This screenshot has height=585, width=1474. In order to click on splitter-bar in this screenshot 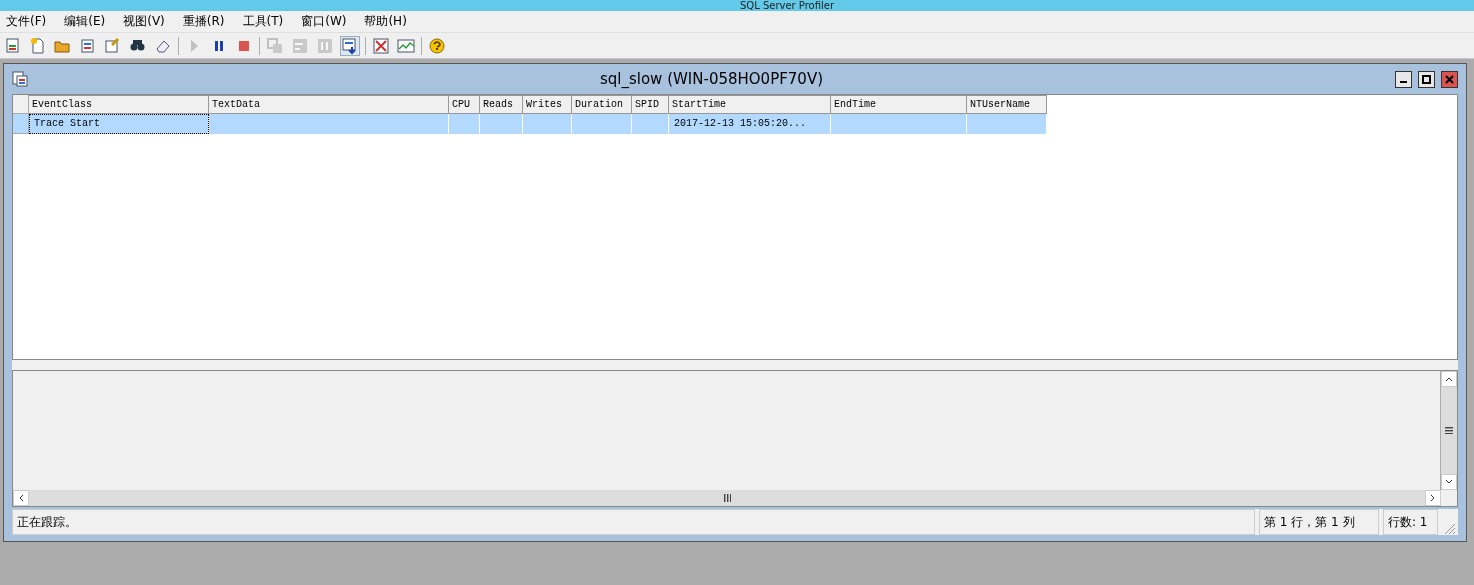, I will do `click(735, 365)`.